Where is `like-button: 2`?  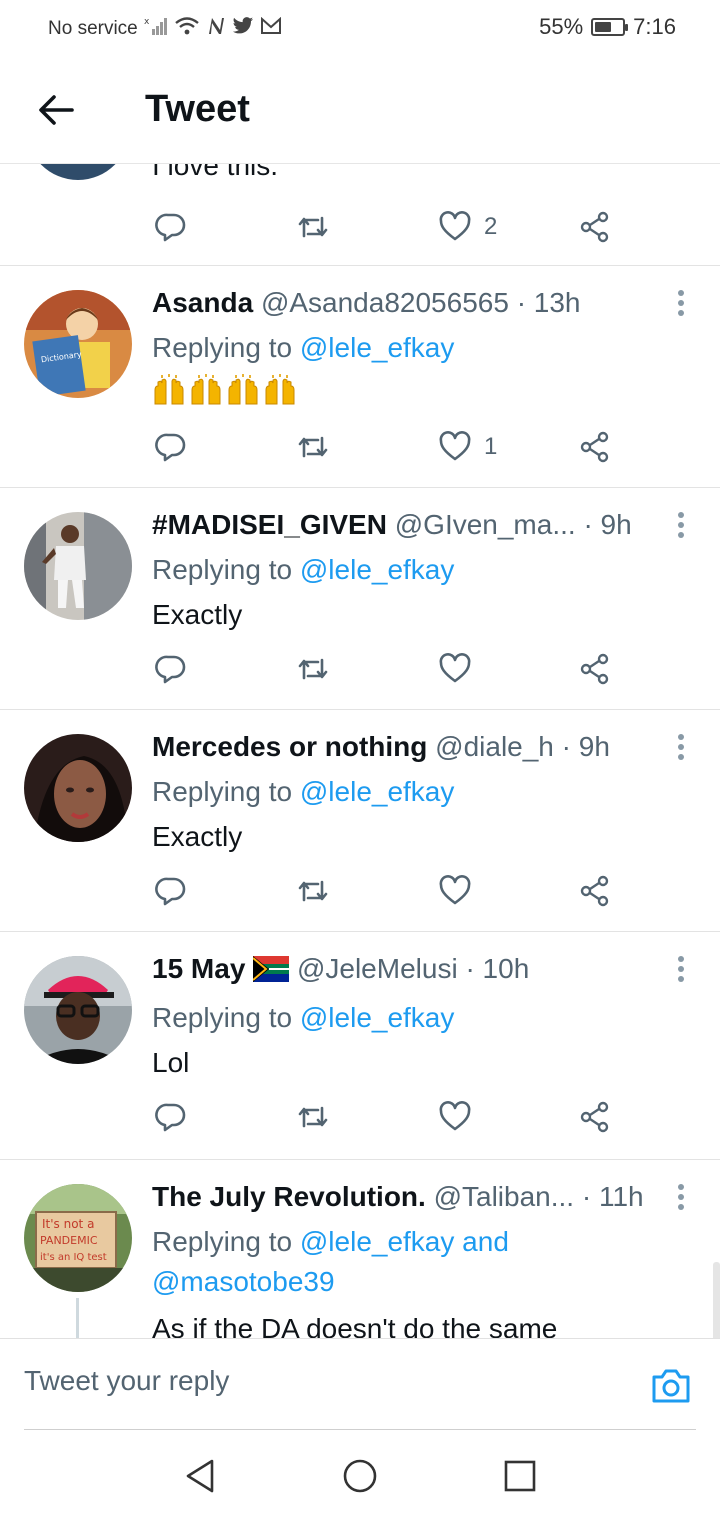 like-button: 2 is located at coordinates (467, 227).